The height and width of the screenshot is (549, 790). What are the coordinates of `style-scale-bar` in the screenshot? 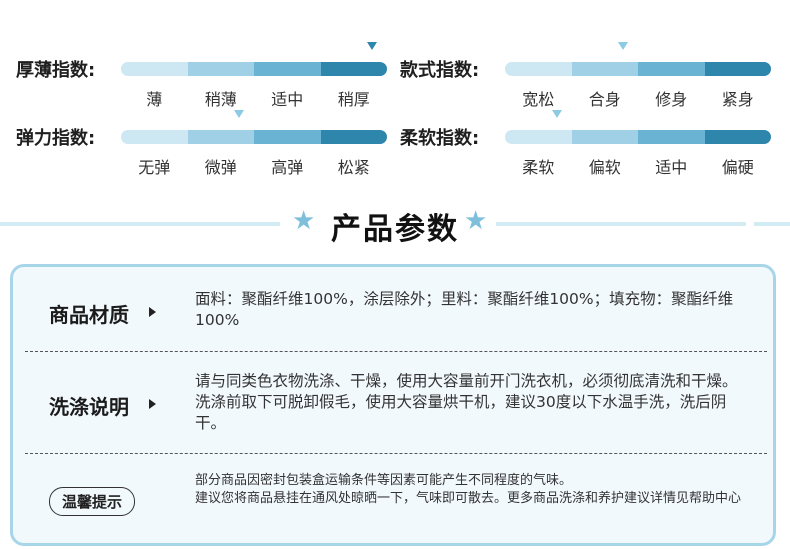 It's located at (638, 69).